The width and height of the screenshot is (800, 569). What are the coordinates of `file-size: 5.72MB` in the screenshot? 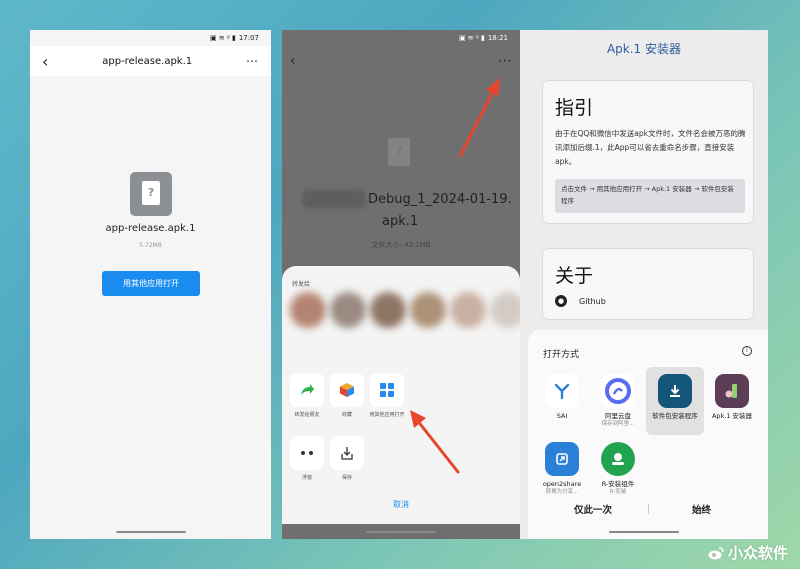 It's located at (150, 245).